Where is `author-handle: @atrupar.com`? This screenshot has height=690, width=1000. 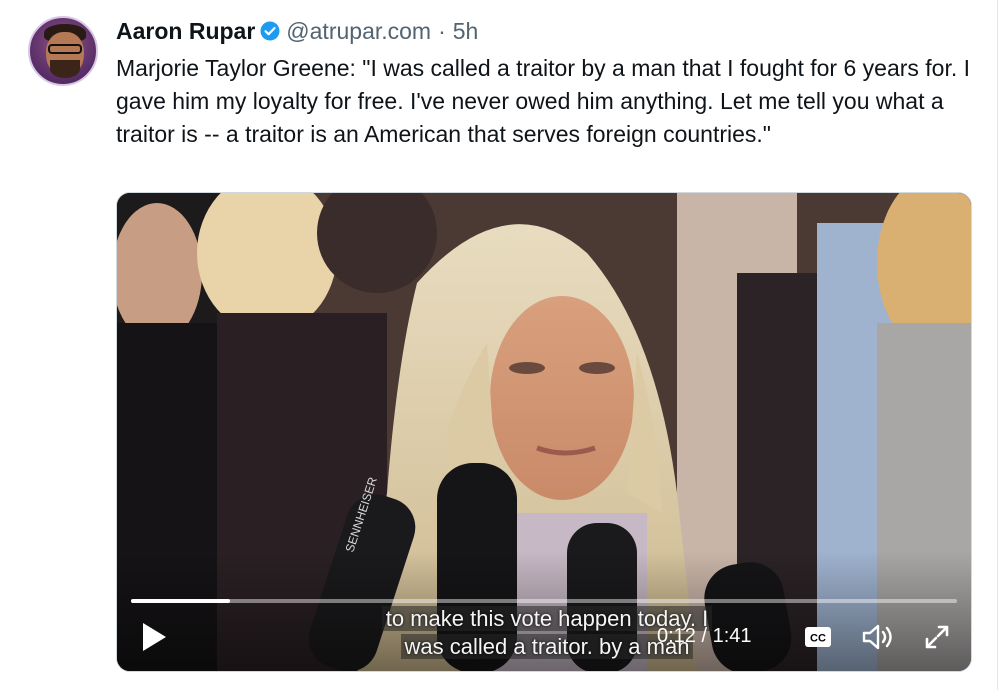 author-handle: @atrupar.com is located at coordinates (358, 31).